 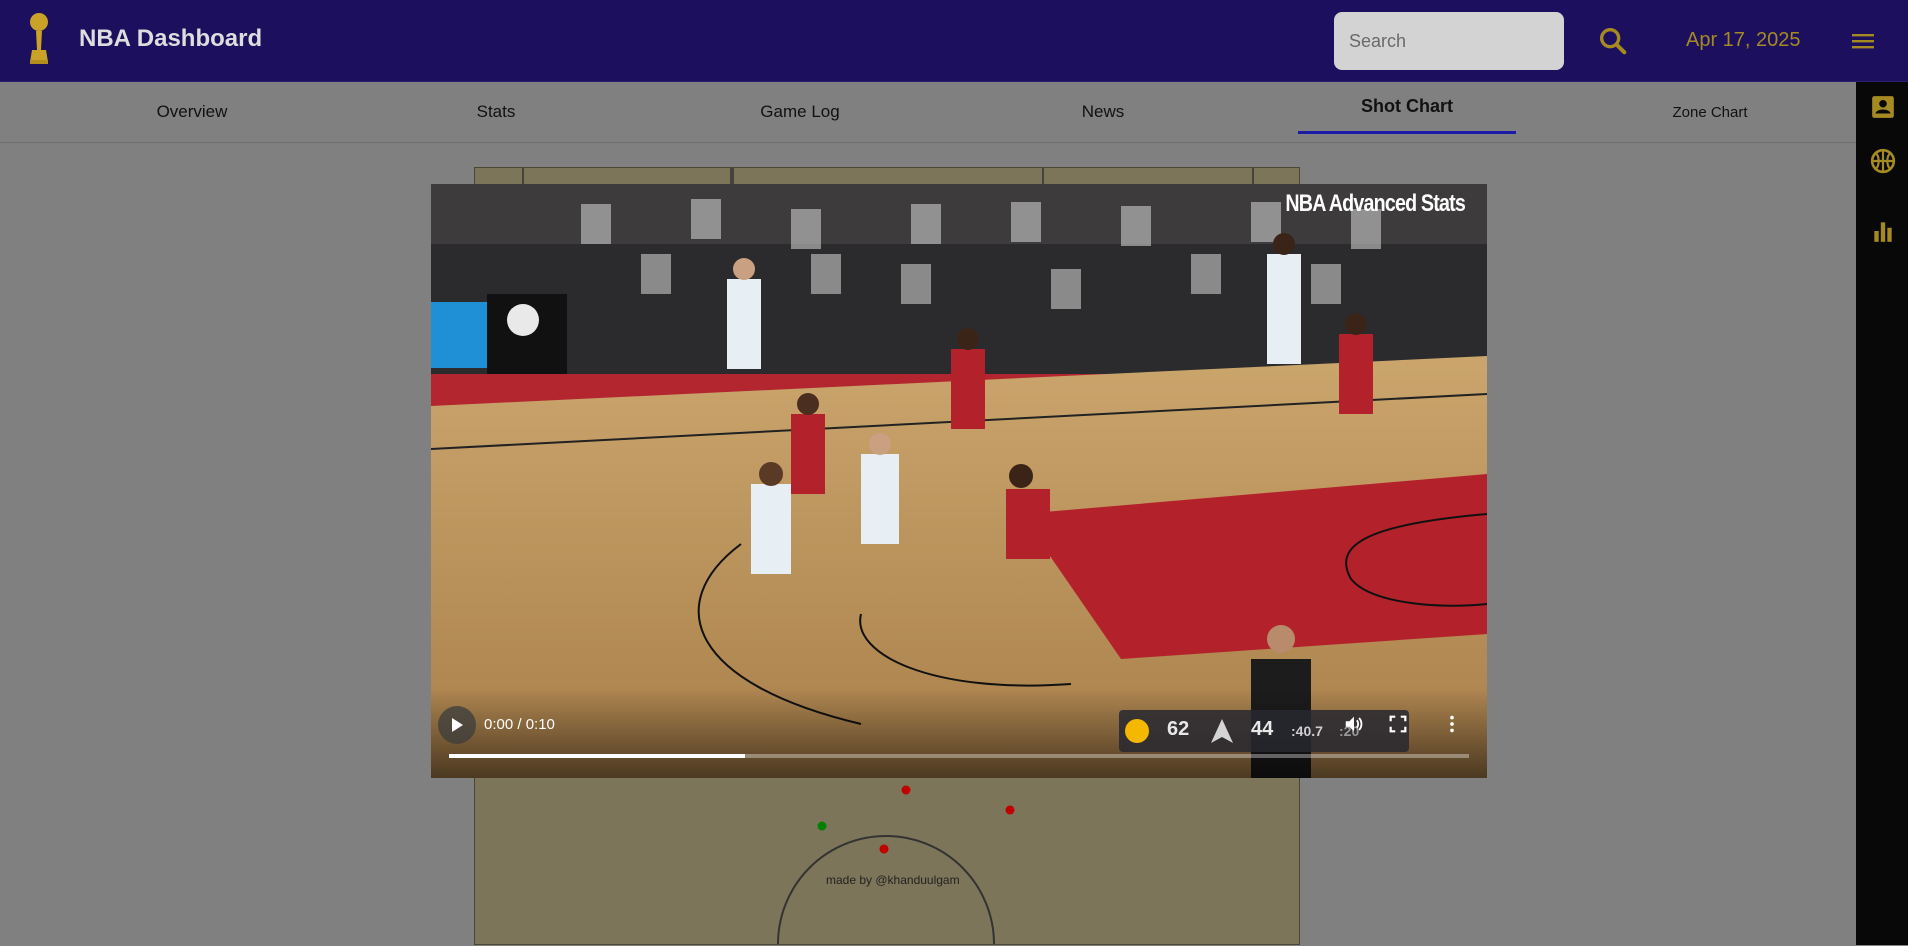 What do you see at coordinates (1407, 108) in the screenshot?
I see `tab-shot-chart: Shot Chart` at bounding box center [1407, 108].